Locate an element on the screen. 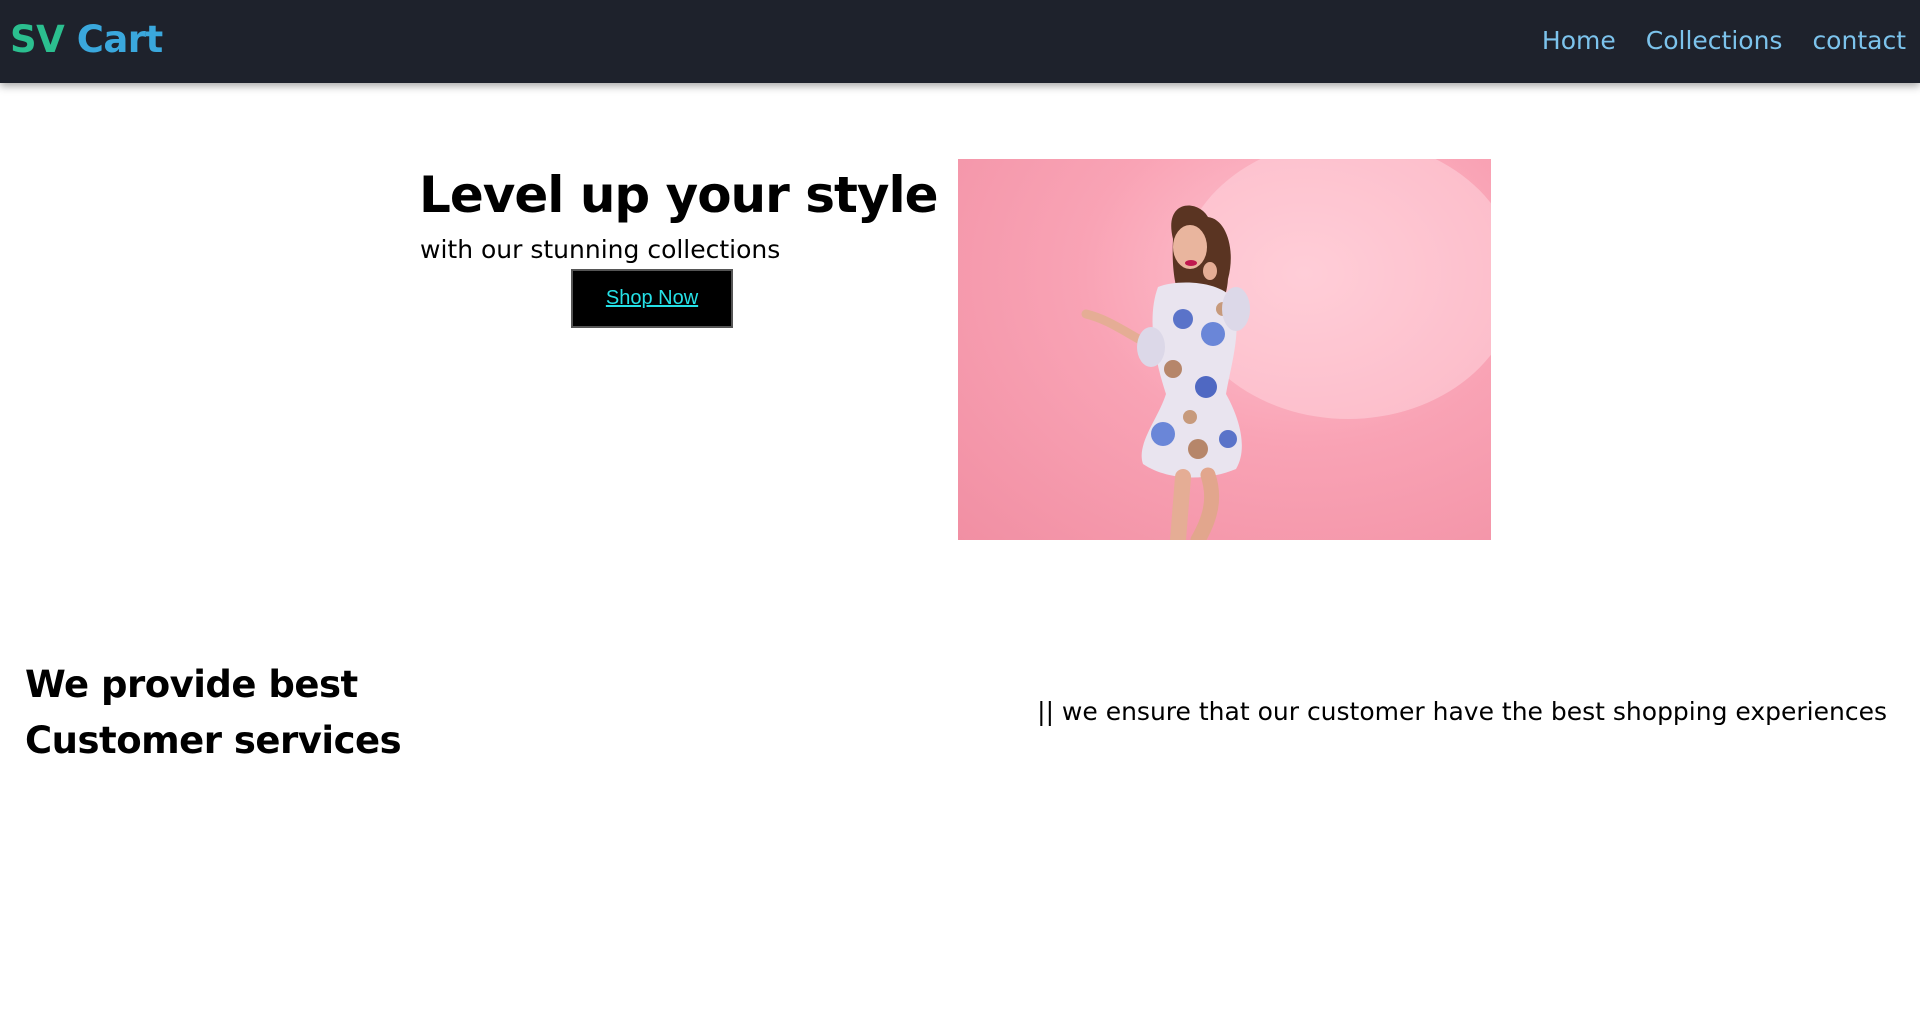  nav-links: Home Collections contact is located at coordinates (1724, 41).